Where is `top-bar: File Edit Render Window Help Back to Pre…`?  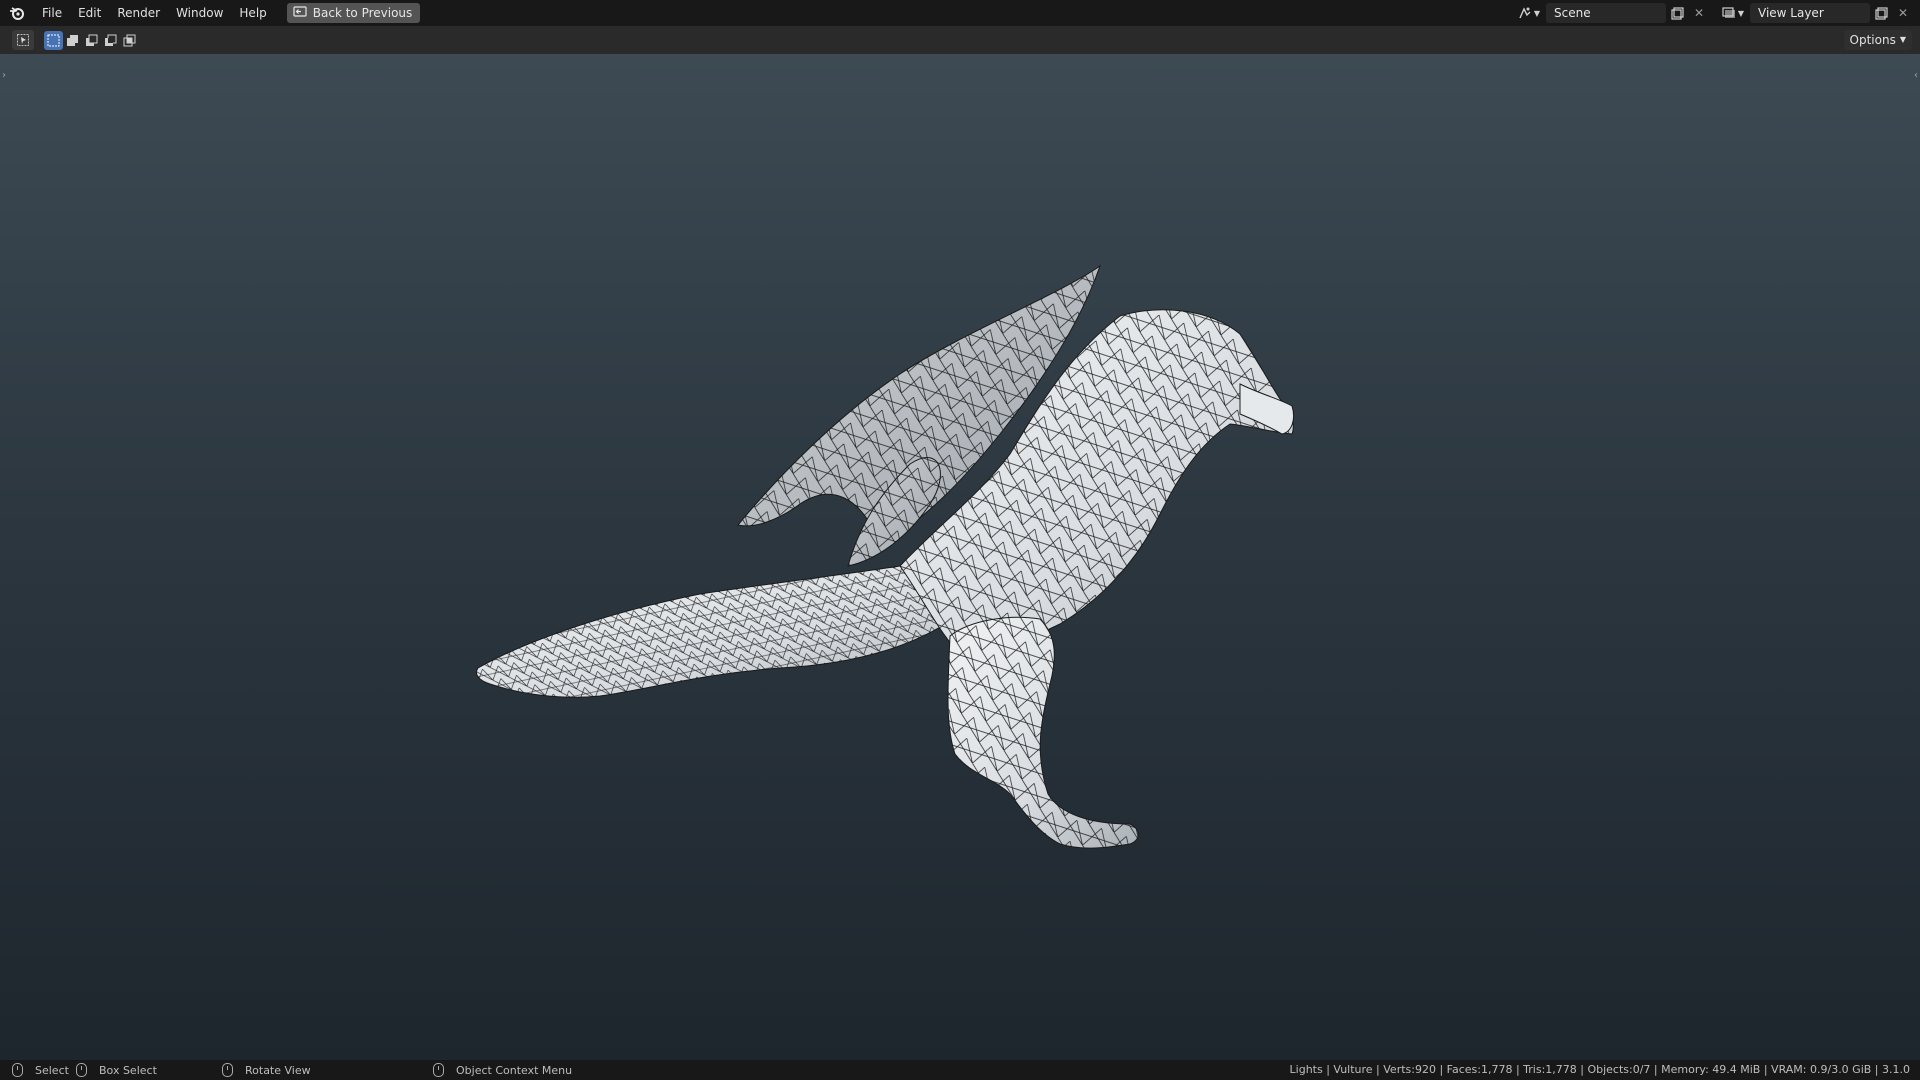
top-bar: File Edit Render Window Help Back to Pre… is located at coordinates (960, 13).